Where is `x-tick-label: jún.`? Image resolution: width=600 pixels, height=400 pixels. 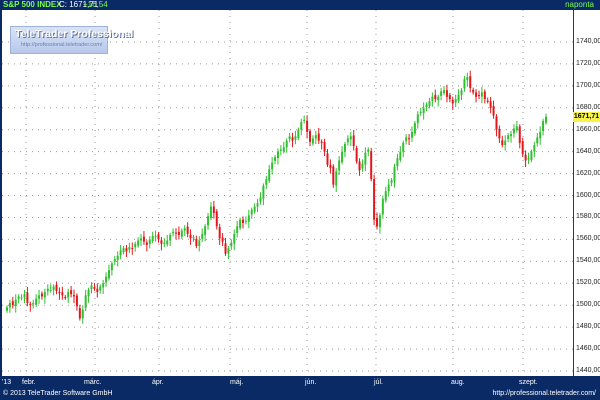
x-tick-label: jún. is located at coordinates (311, 382).